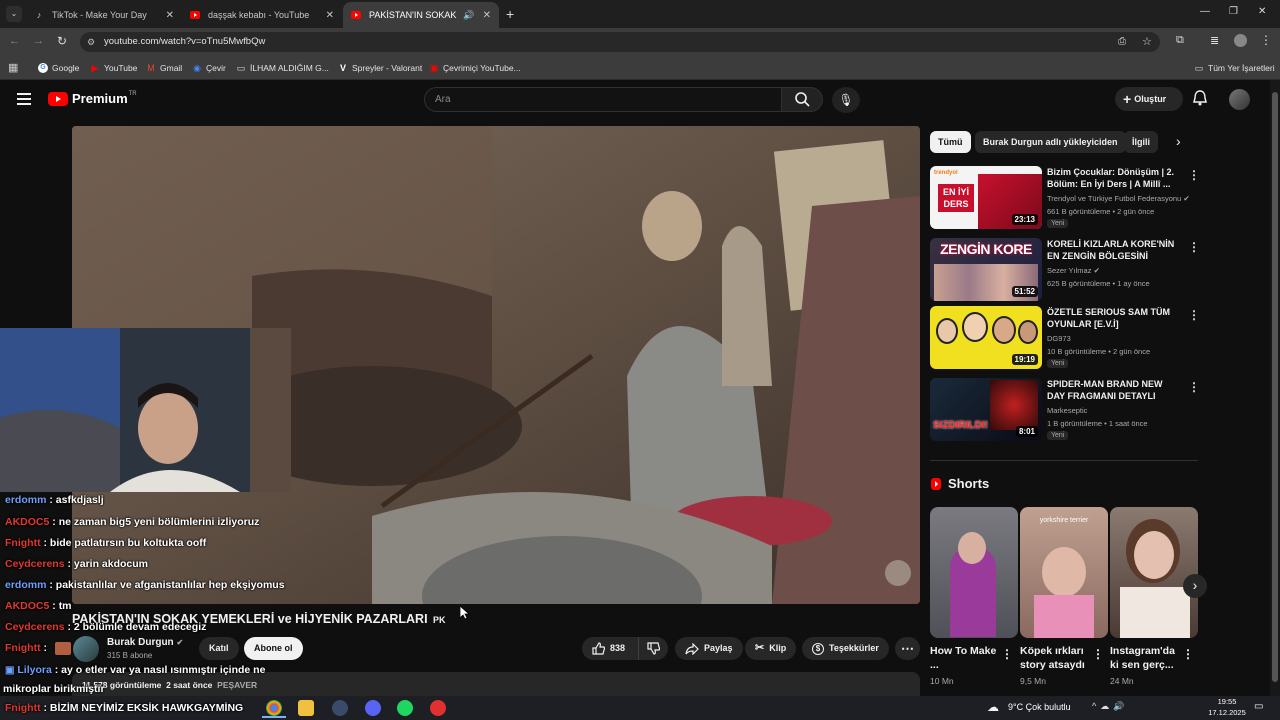 Image resolution: width=1280 pixels, height=720 pixels. Describe the element at coordinates (273, 648) in the screenshot. I see `subscribe-button: Abone ol` at that location.